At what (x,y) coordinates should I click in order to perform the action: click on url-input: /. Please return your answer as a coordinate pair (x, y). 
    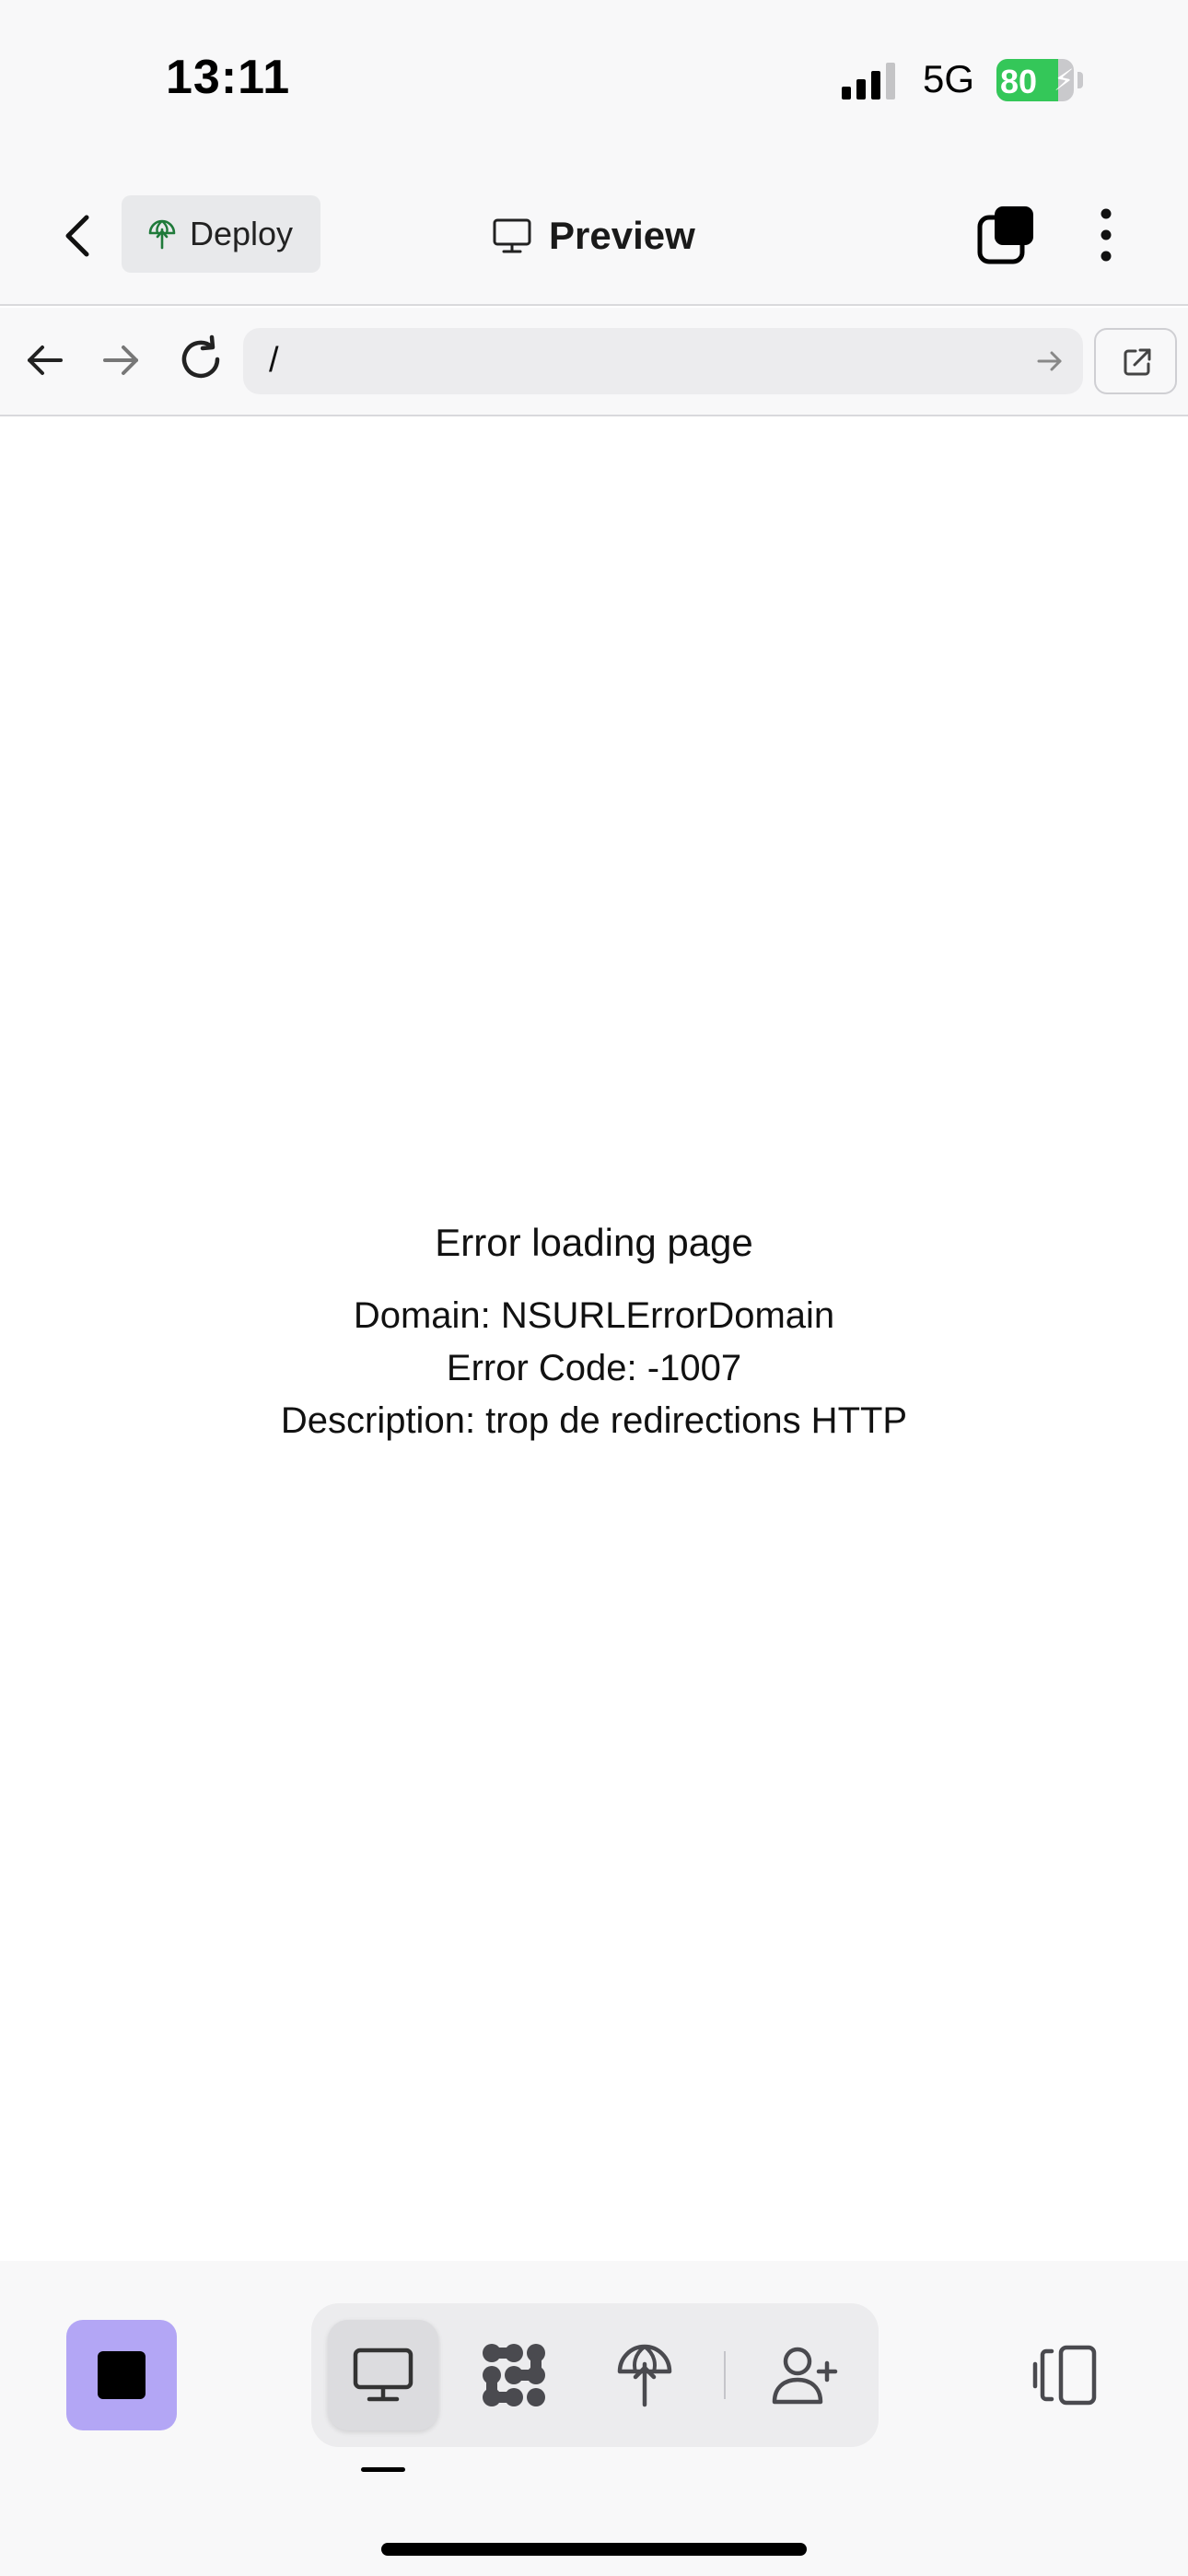
    Looking at the image, I should click on (663, 361).